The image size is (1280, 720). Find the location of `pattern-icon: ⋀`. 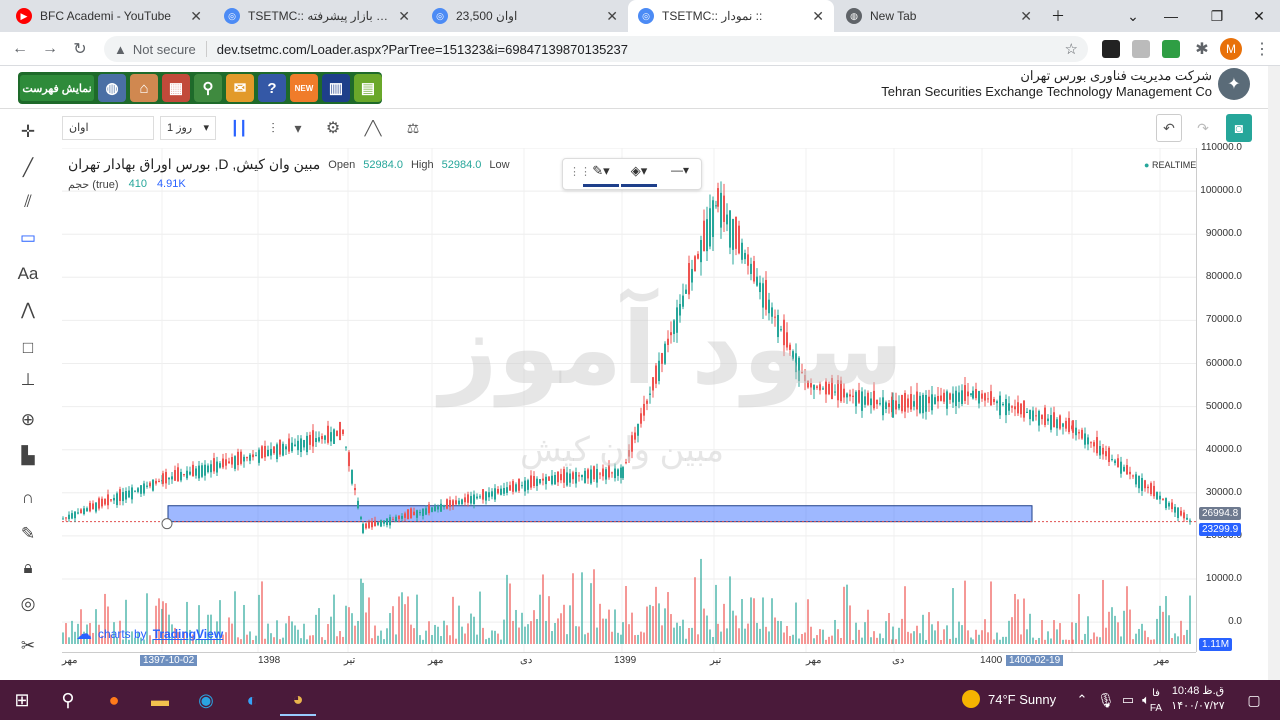

pattern-icon: ⋀ is located at coordinates (28, 310).